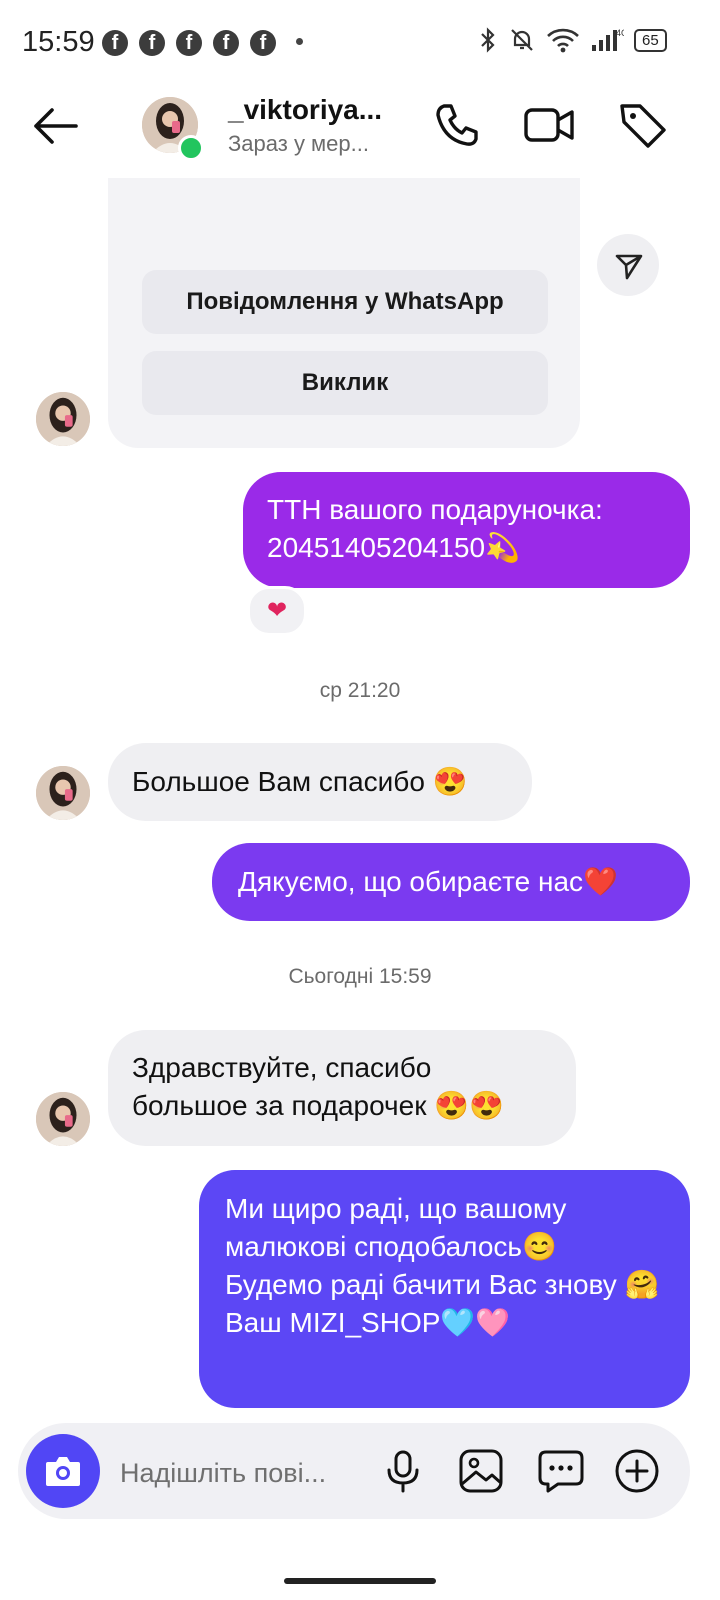 The image size is (720, 1600). Describe the element at coordinates (191, 148) in the screenshot. I see `online-indicator` at that location.